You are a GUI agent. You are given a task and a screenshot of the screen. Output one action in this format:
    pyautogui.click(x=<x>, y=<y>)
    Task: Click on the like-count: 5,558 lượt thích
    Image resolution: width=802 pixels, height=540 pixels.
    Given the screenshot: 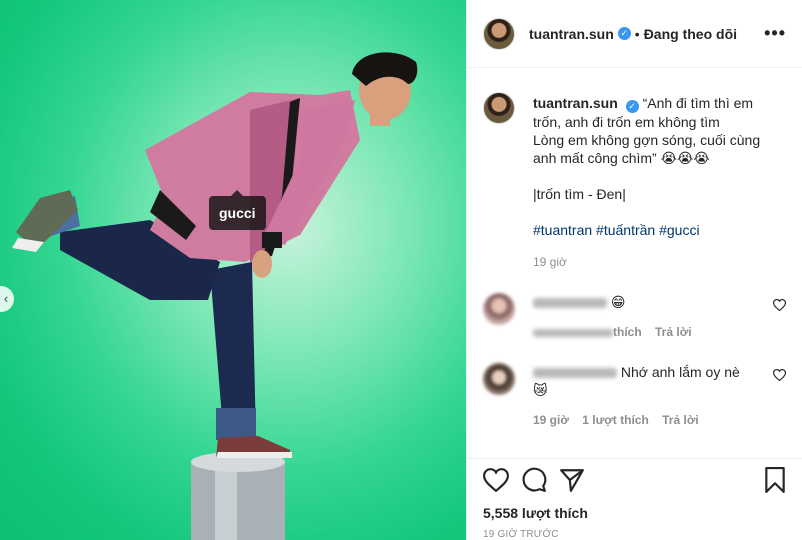 What is the action you would take?
    pyautogui.click(x=634, y=513)
    